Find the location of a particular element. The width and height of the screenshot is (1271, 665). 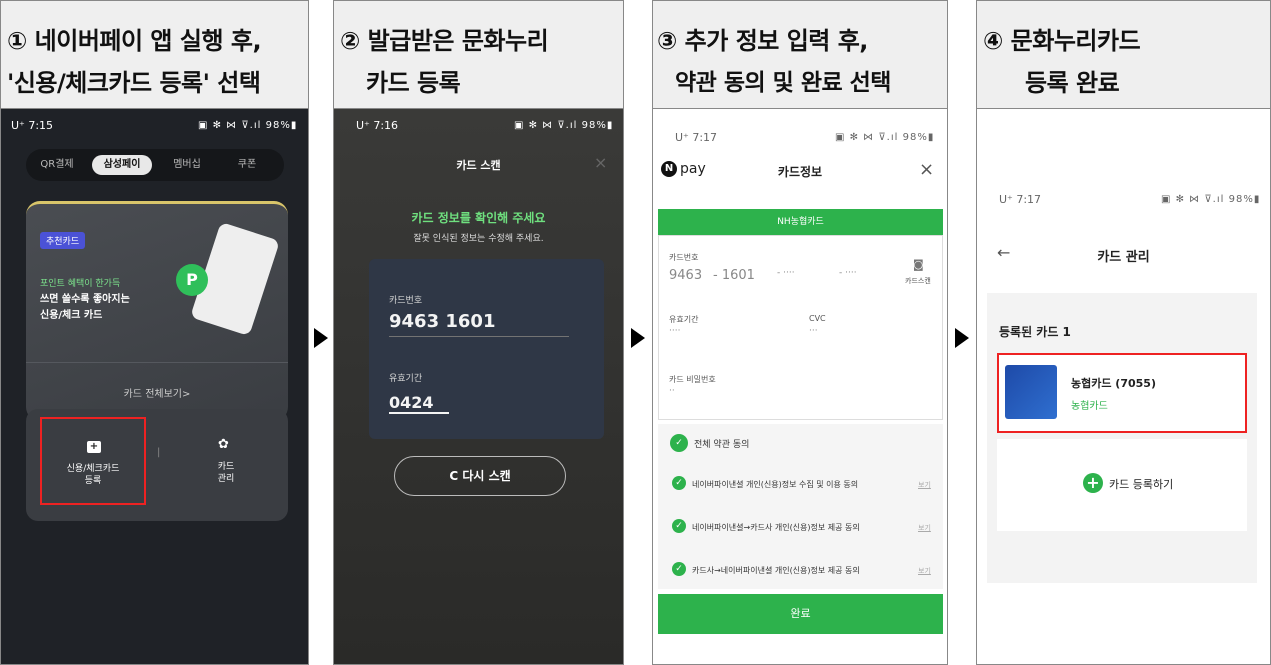

scan-title: 카드 스캔 is located at coordinates (478, 165).